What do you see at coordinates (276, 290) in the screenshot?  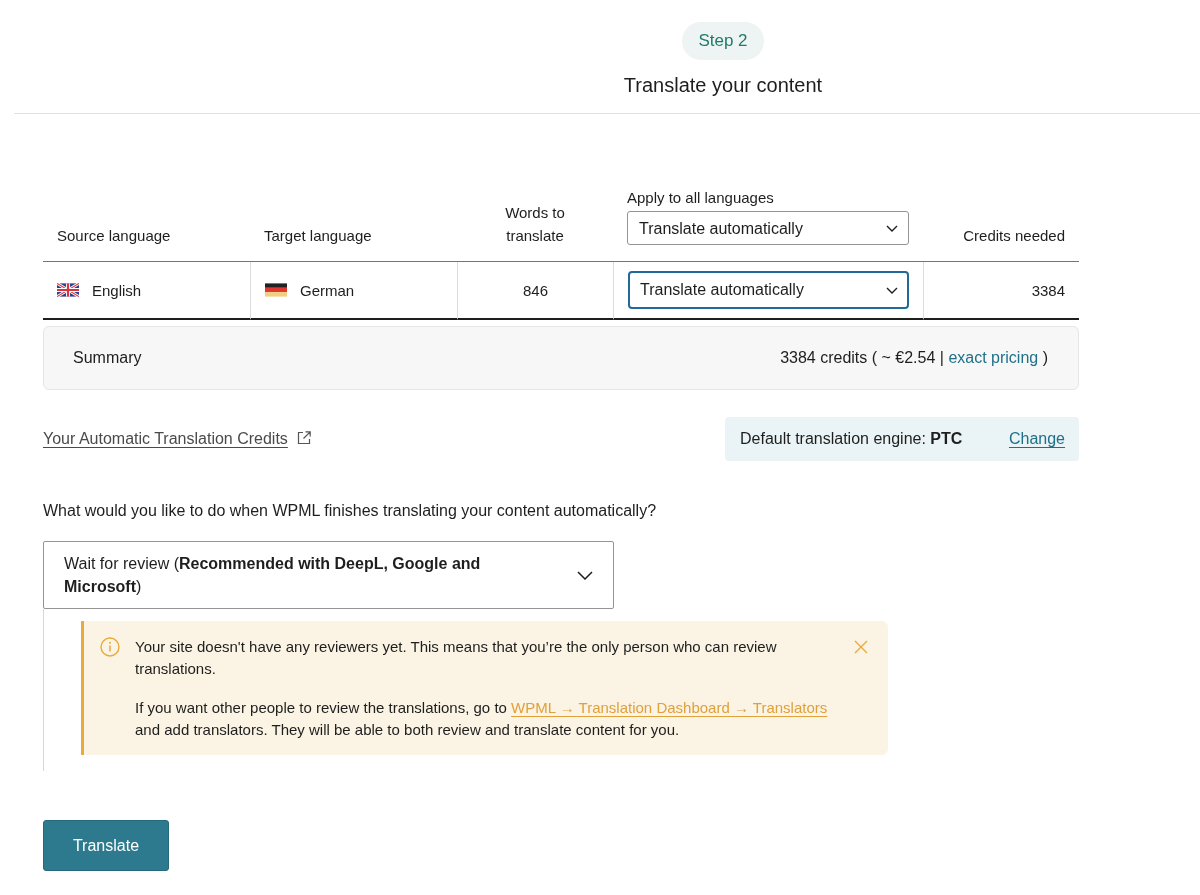 I see `german-flag-icon` at bounding box center [276, 290].